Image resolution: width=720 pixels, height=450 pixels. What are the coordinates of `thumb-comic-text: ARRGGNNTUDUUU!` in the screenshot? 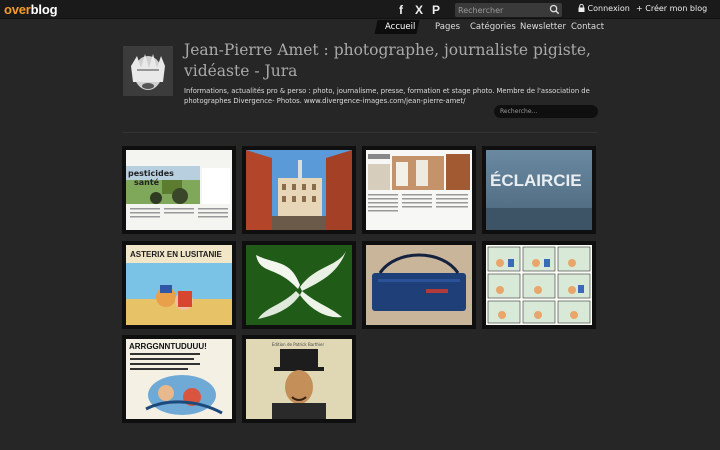 It's located at (168, 346).